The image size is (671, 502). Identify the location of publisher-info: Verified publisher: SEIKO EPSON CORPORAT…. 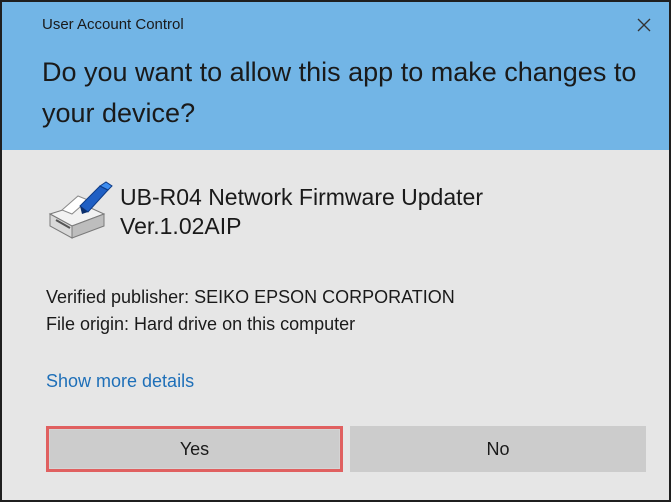
(250, 311).